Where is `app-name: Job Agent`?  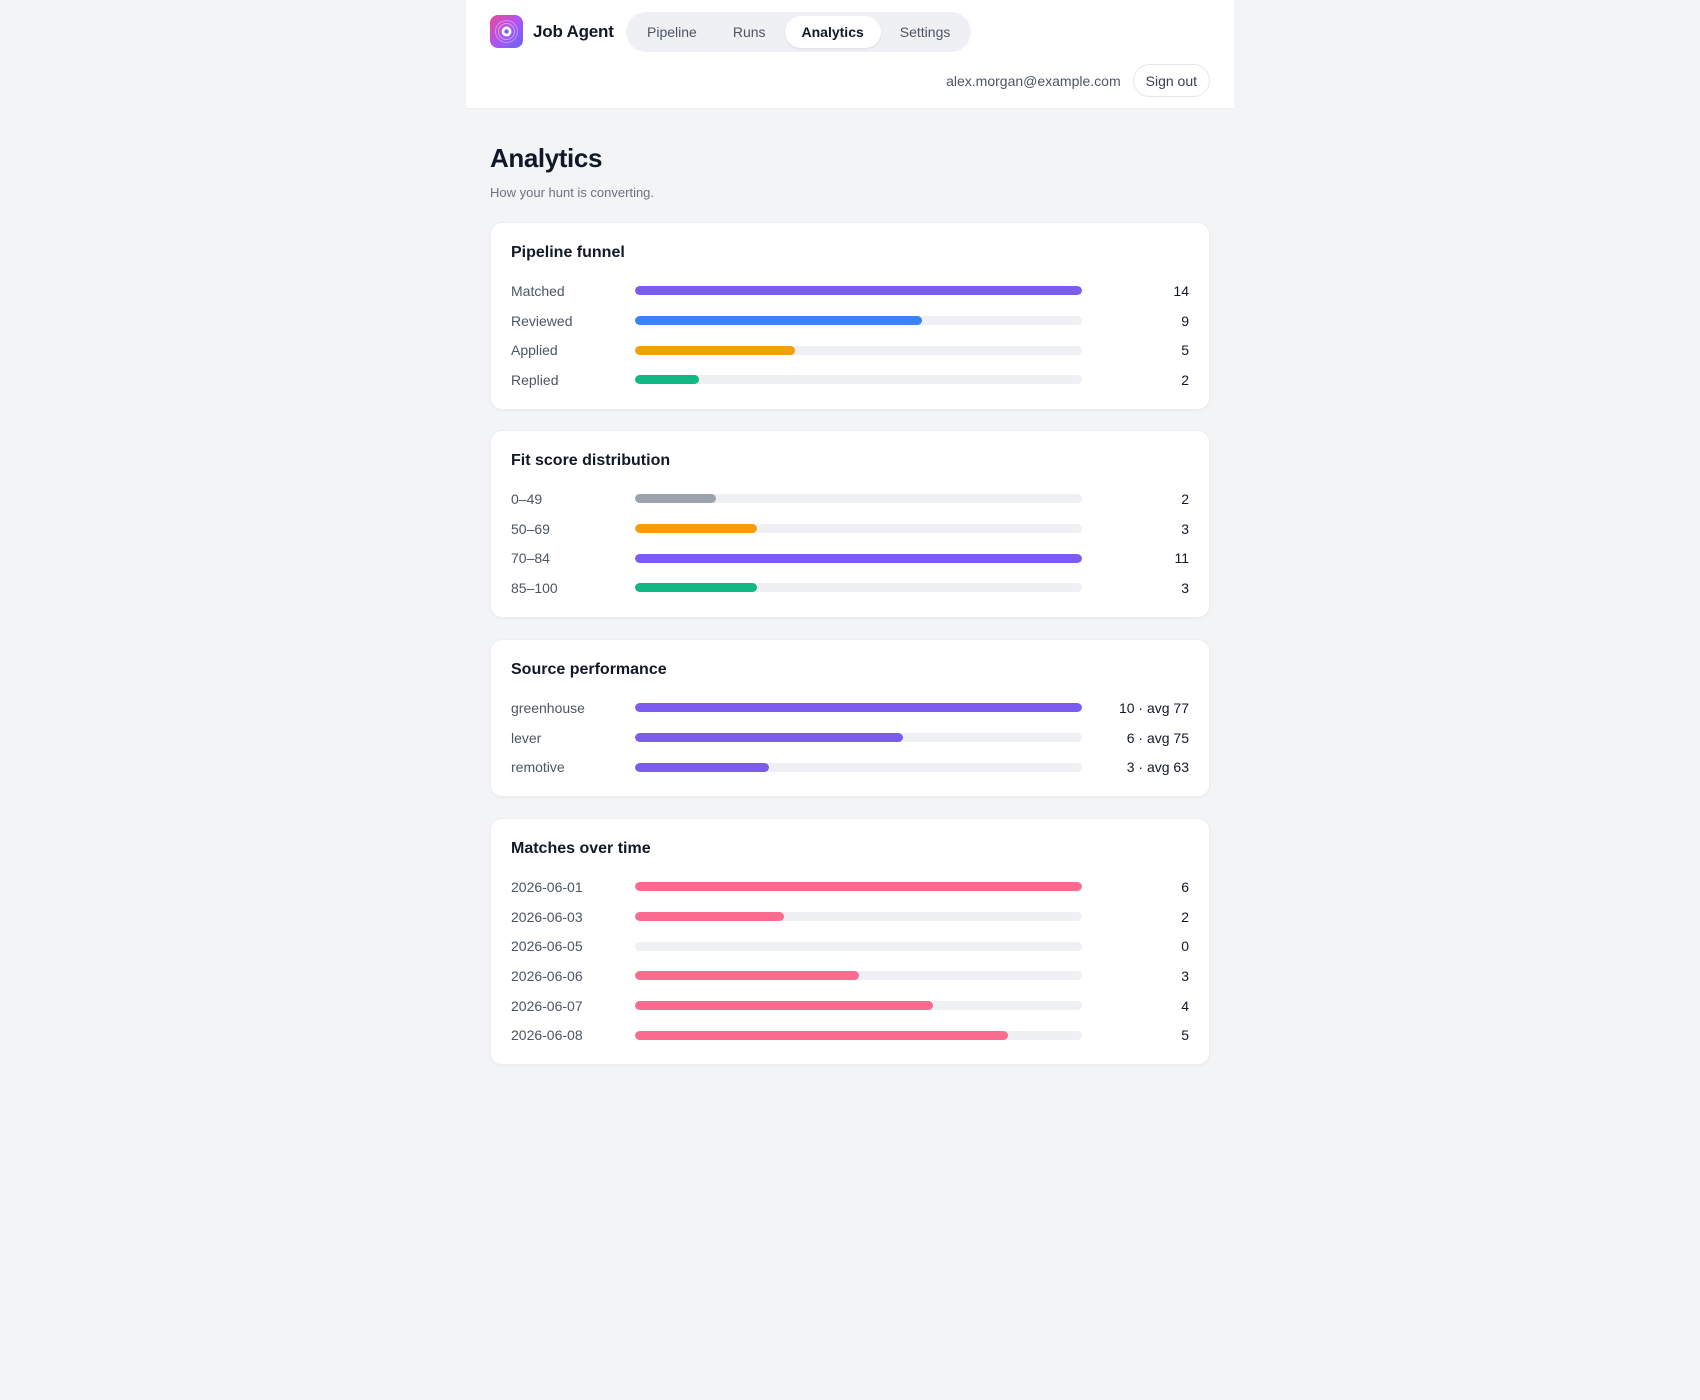 app-name: Job Agent is located at coordinates (573, 31).